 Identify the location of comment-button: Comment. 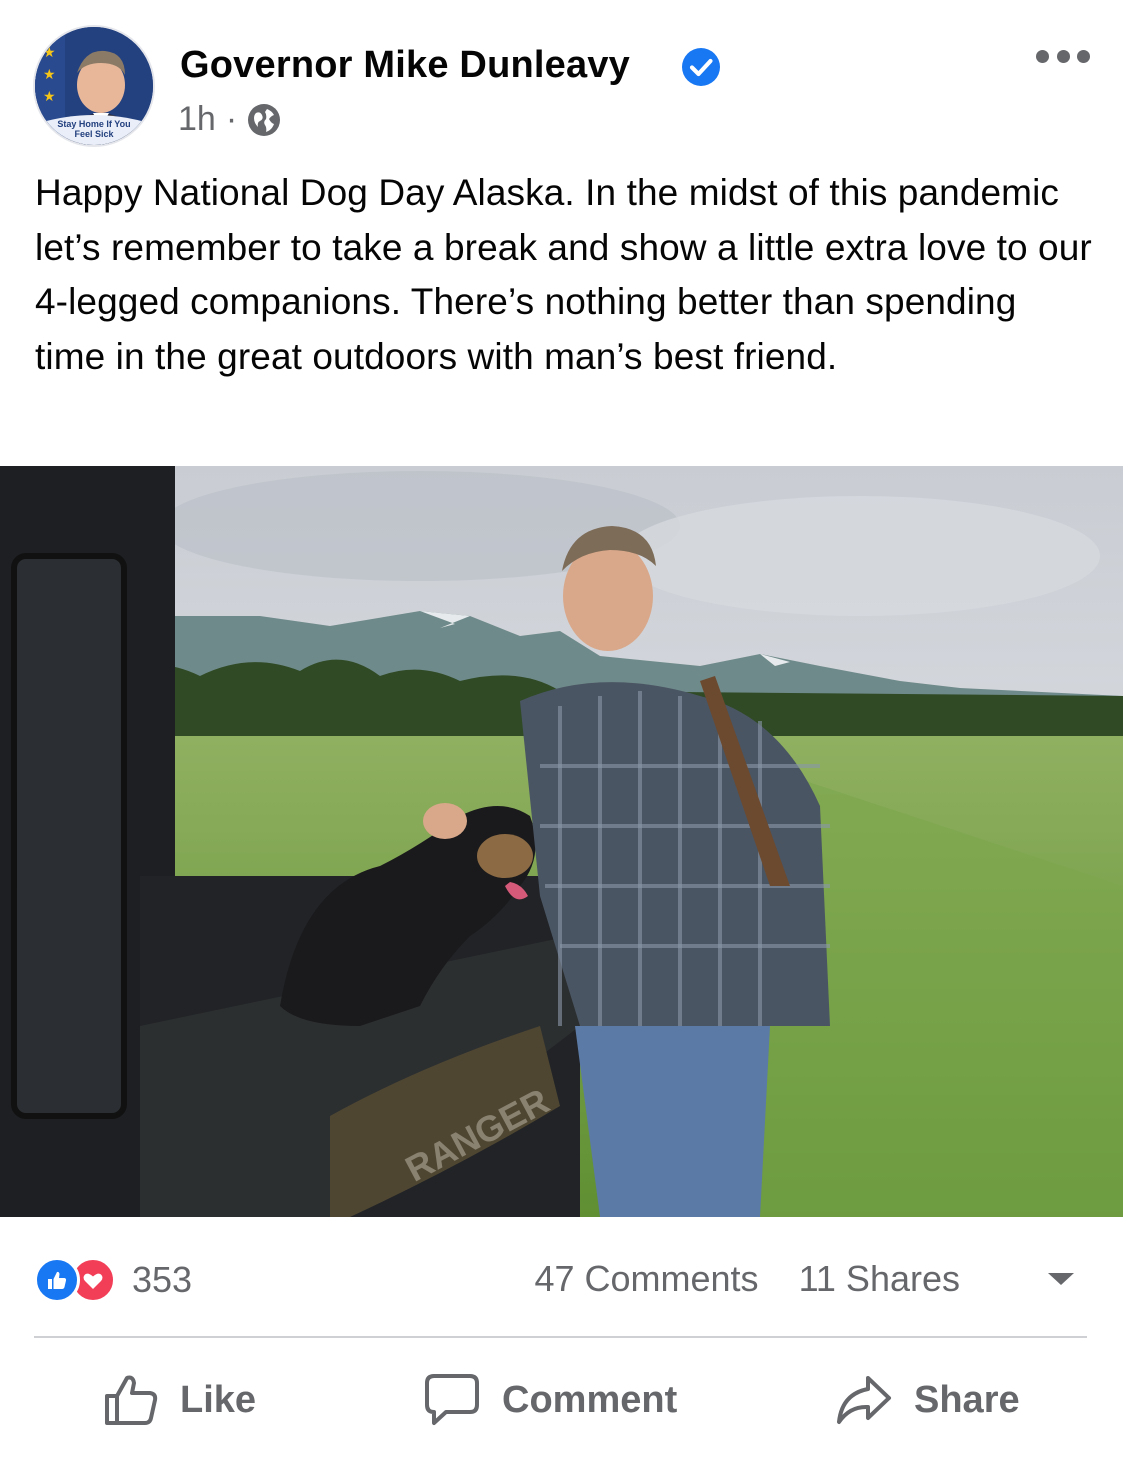
(550, 1400).